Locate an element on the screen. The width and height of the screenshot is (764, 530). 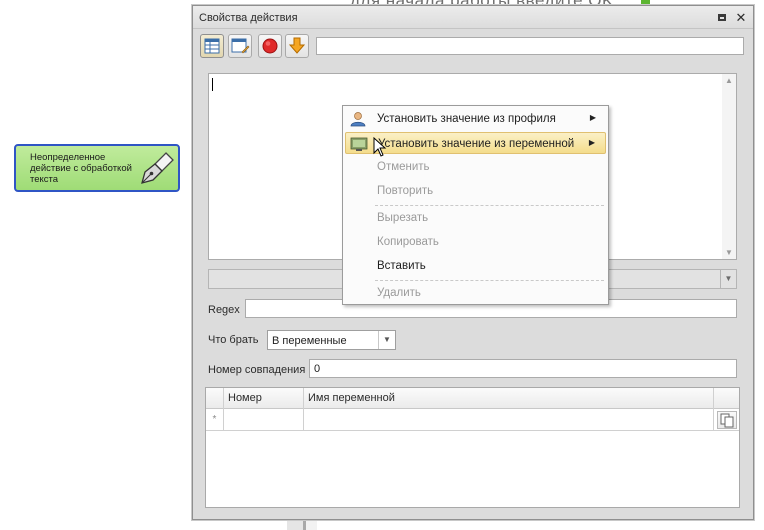
what-to-take-select: В переменные ▼ is located at coordinates (331, 340).